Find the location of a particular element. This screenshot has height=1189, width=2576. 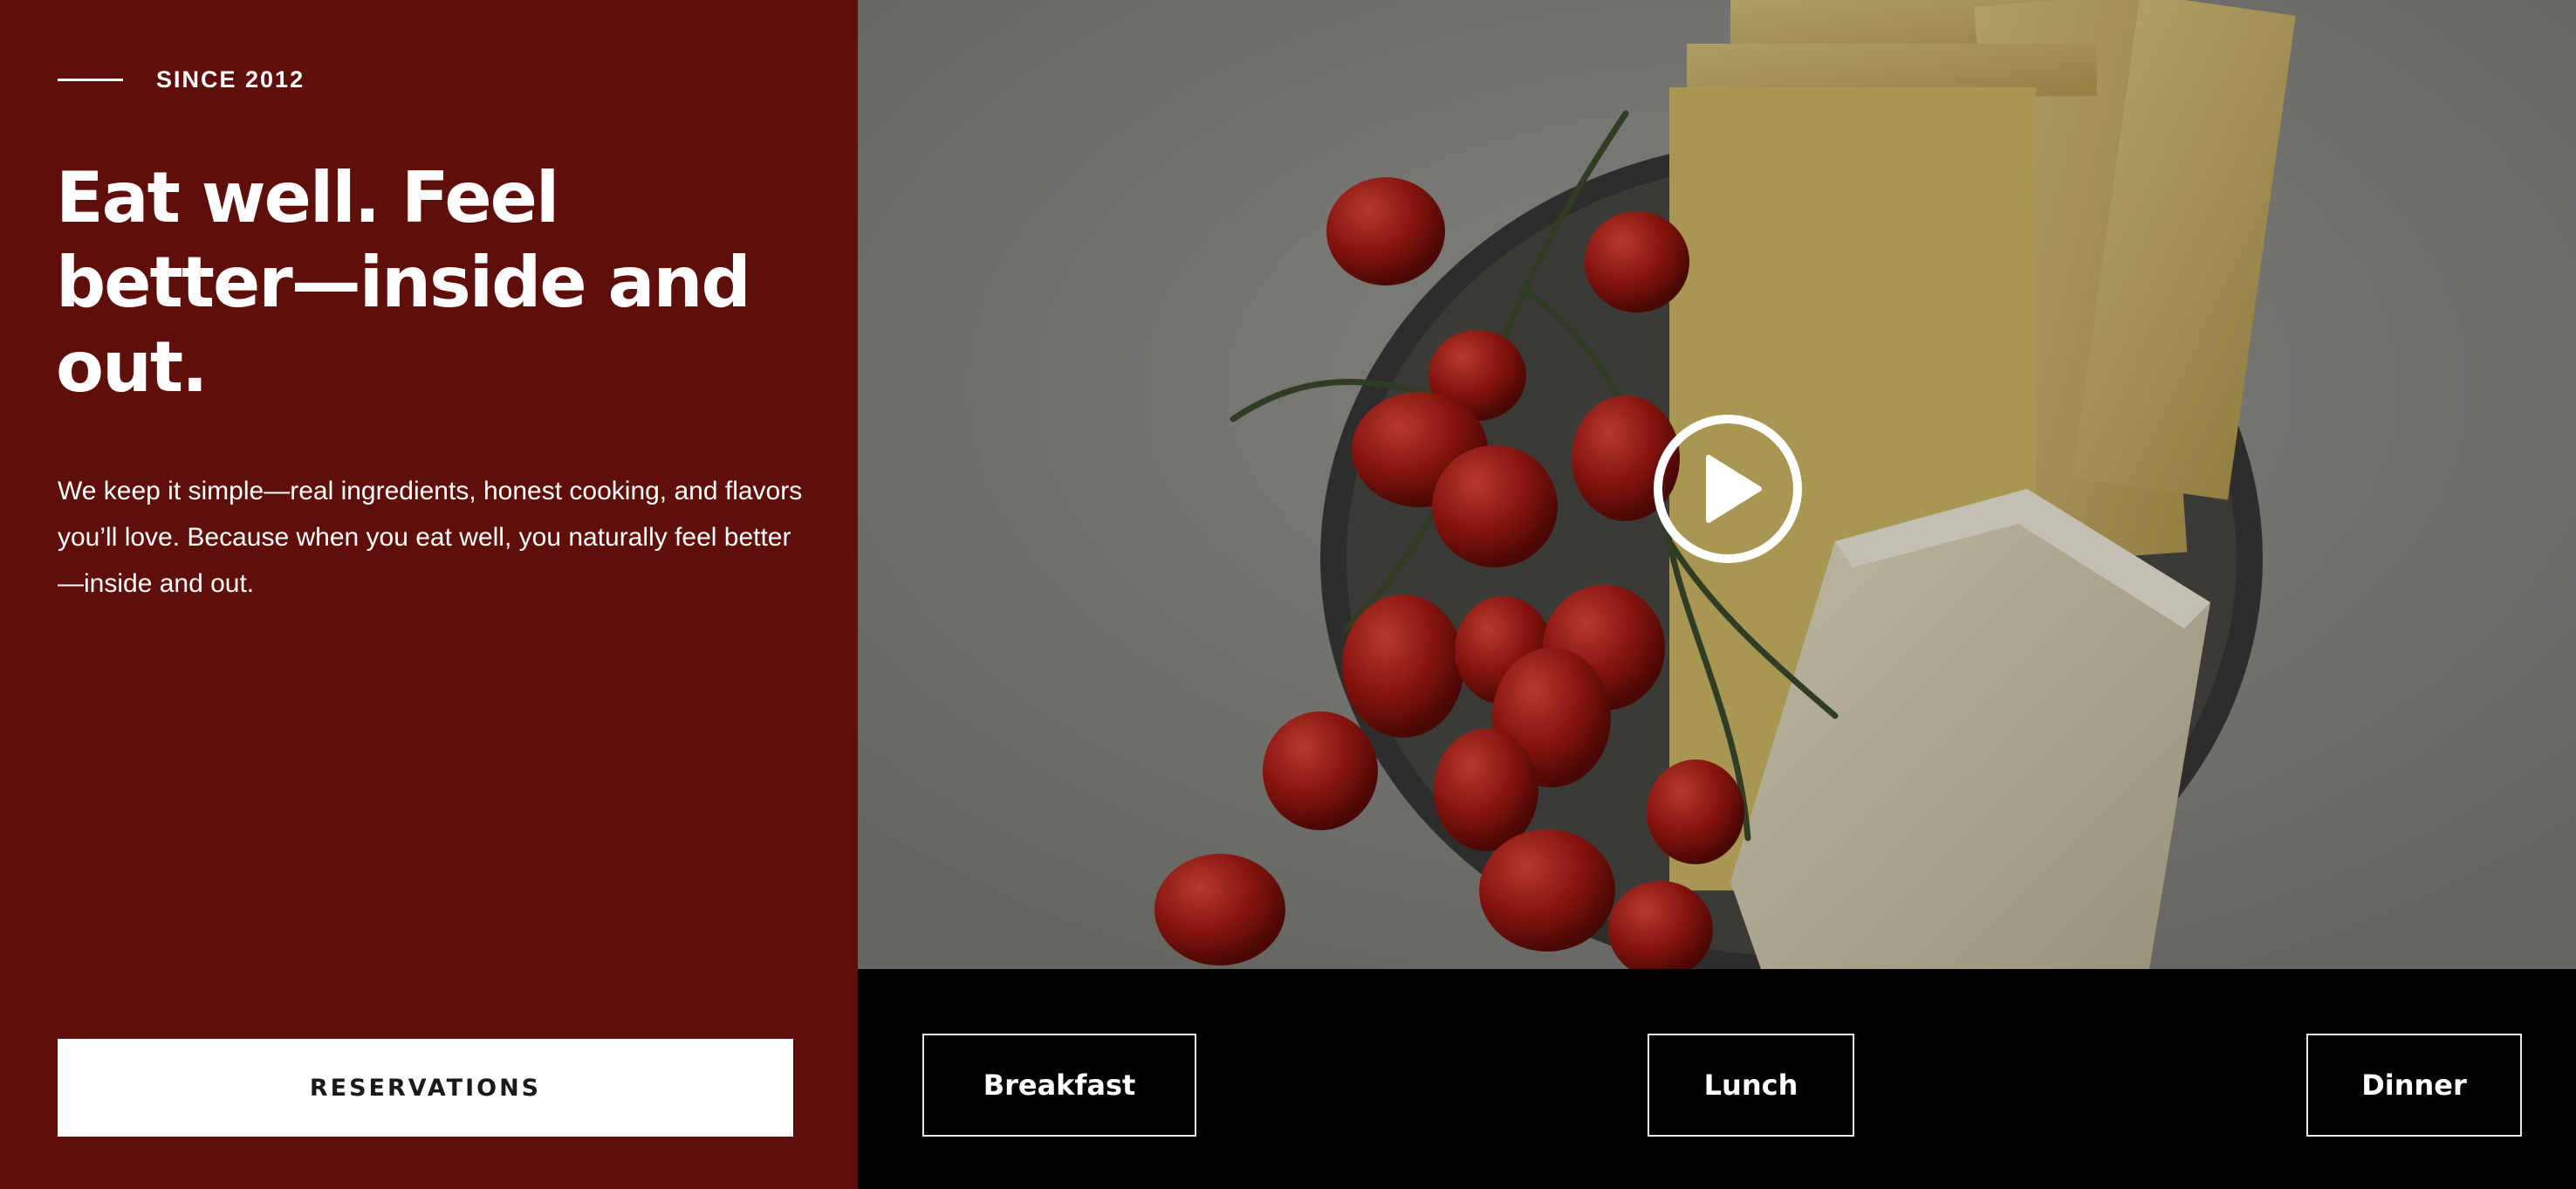

play-video-button is located at coordinates (1728, 489).